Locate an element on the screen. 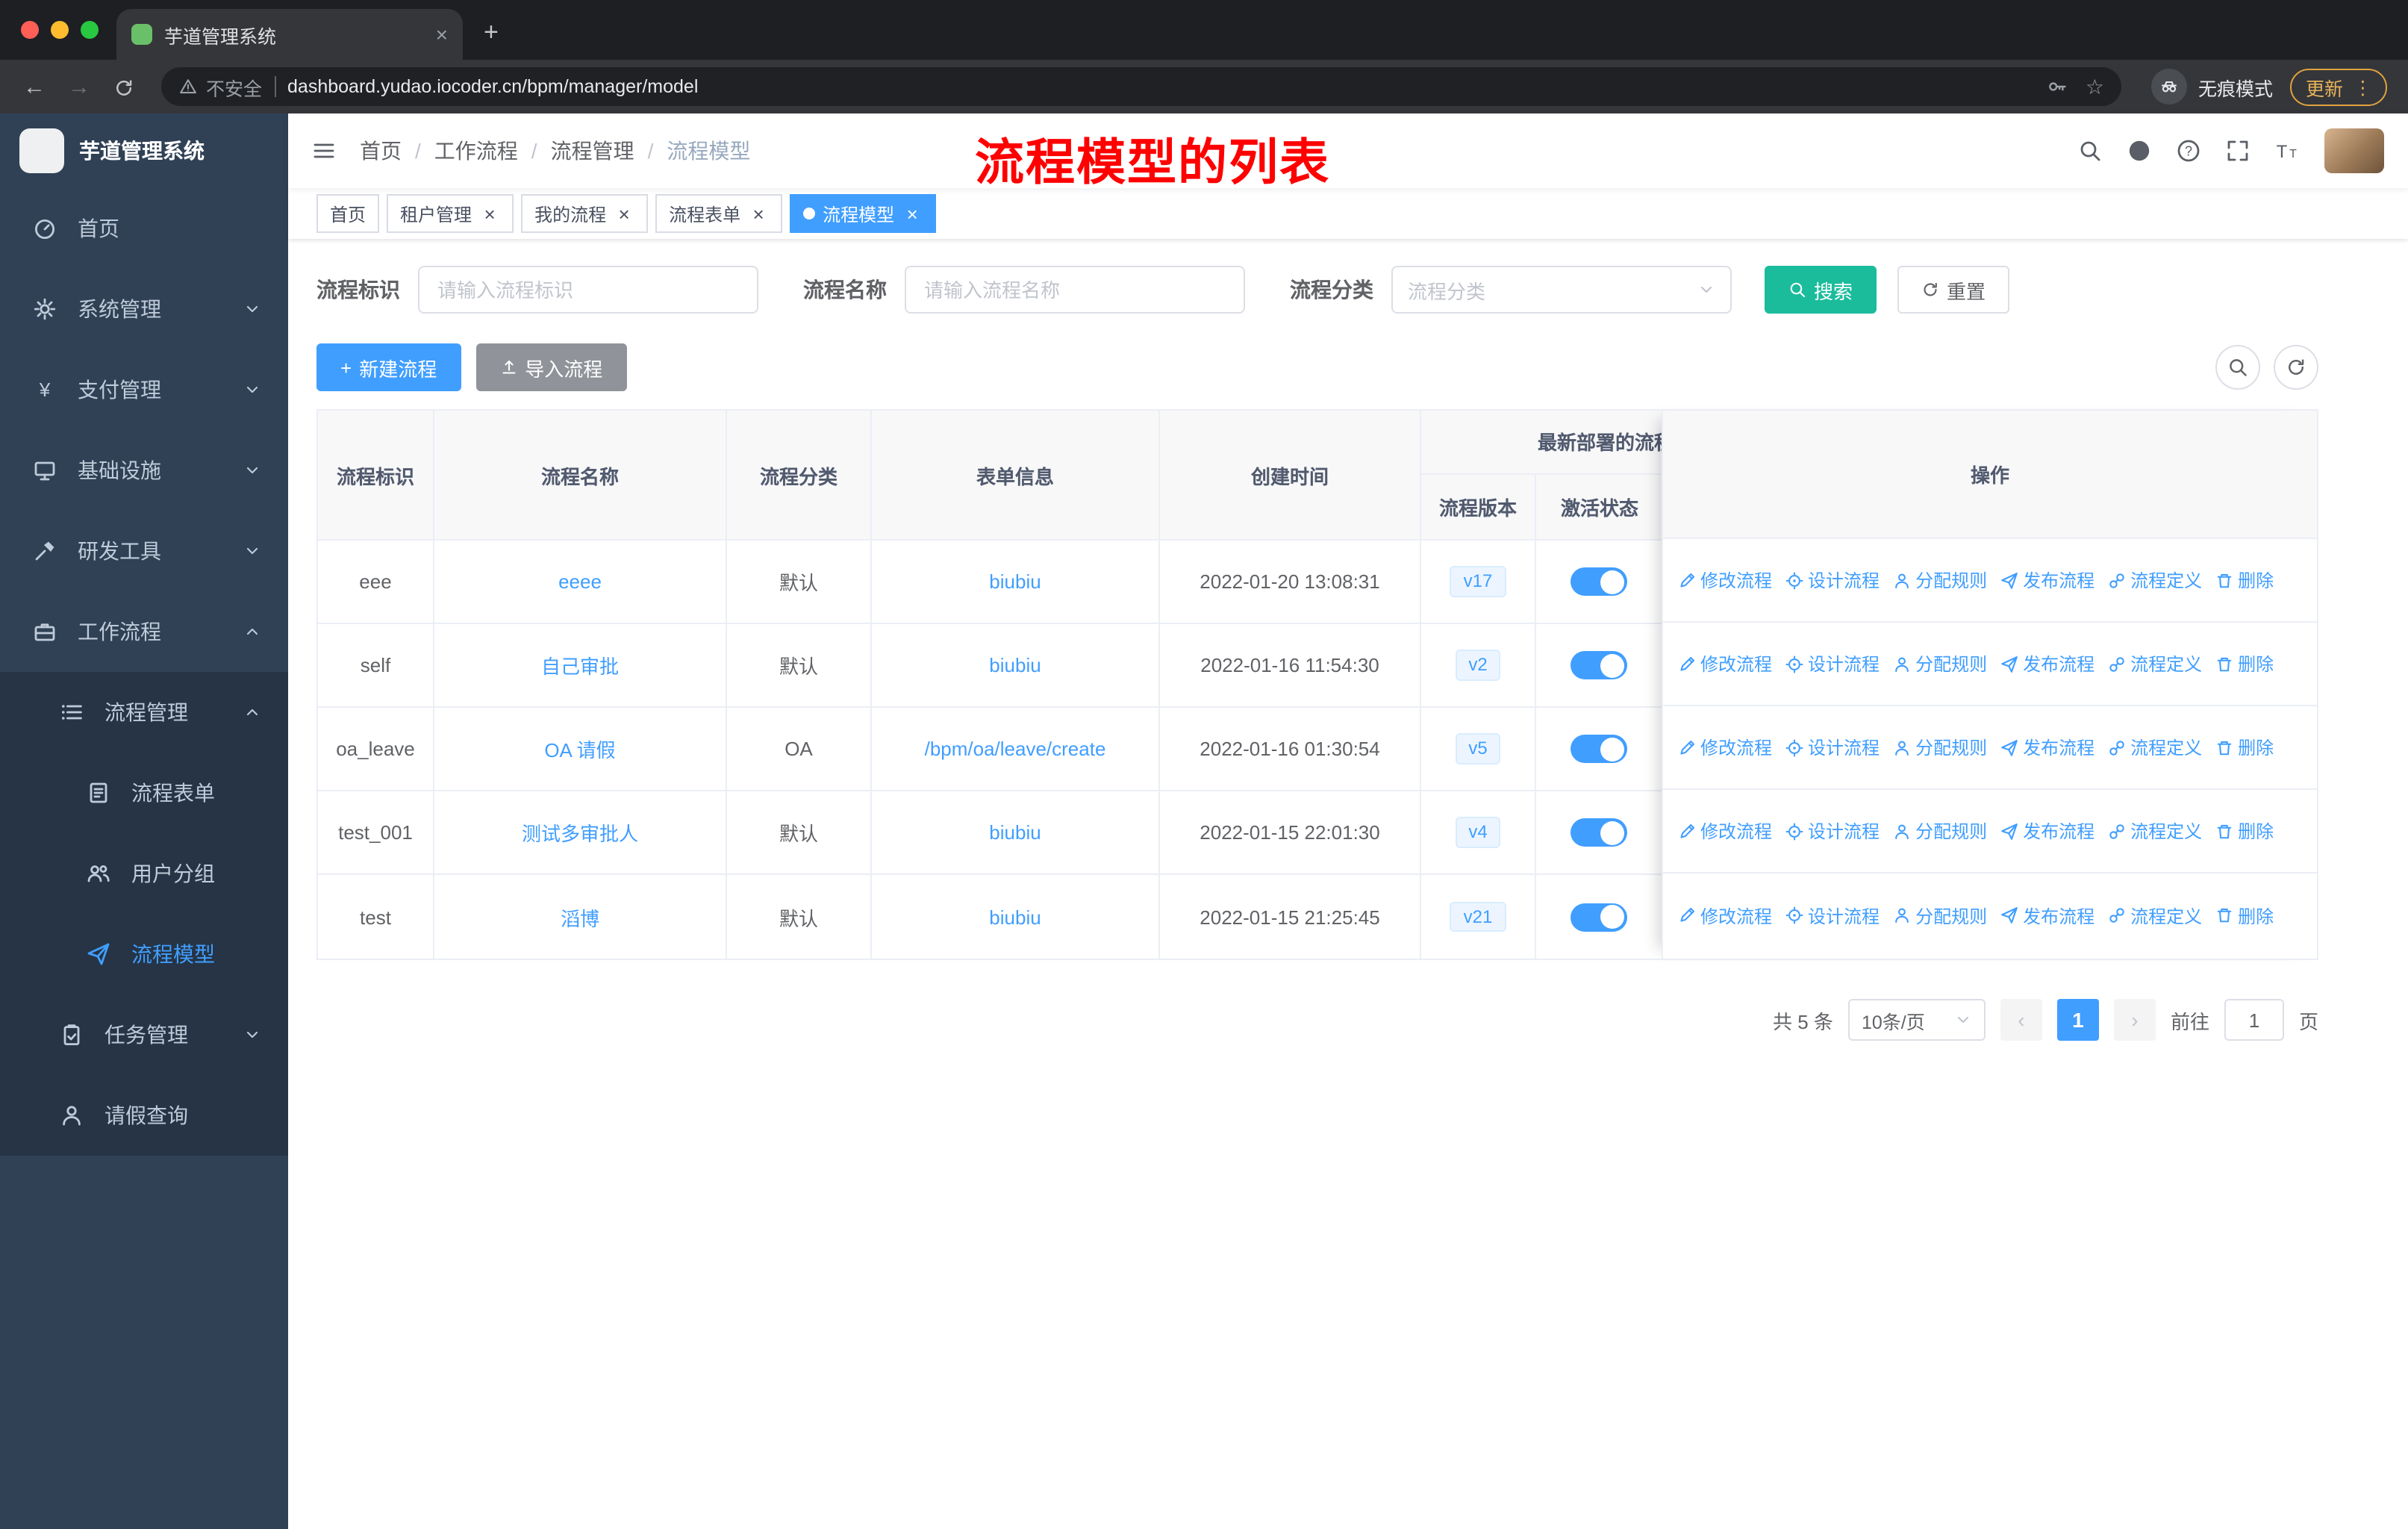 This screenshot has height=1529, width=2408. fullscreen-icon is located at coordinates (2238, 151).